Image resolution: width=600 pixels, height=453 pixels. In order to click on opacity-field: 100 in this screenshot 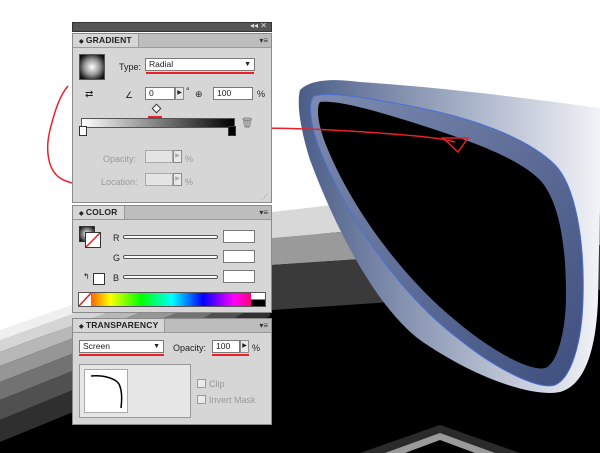, I will do `click(226, 346)`.